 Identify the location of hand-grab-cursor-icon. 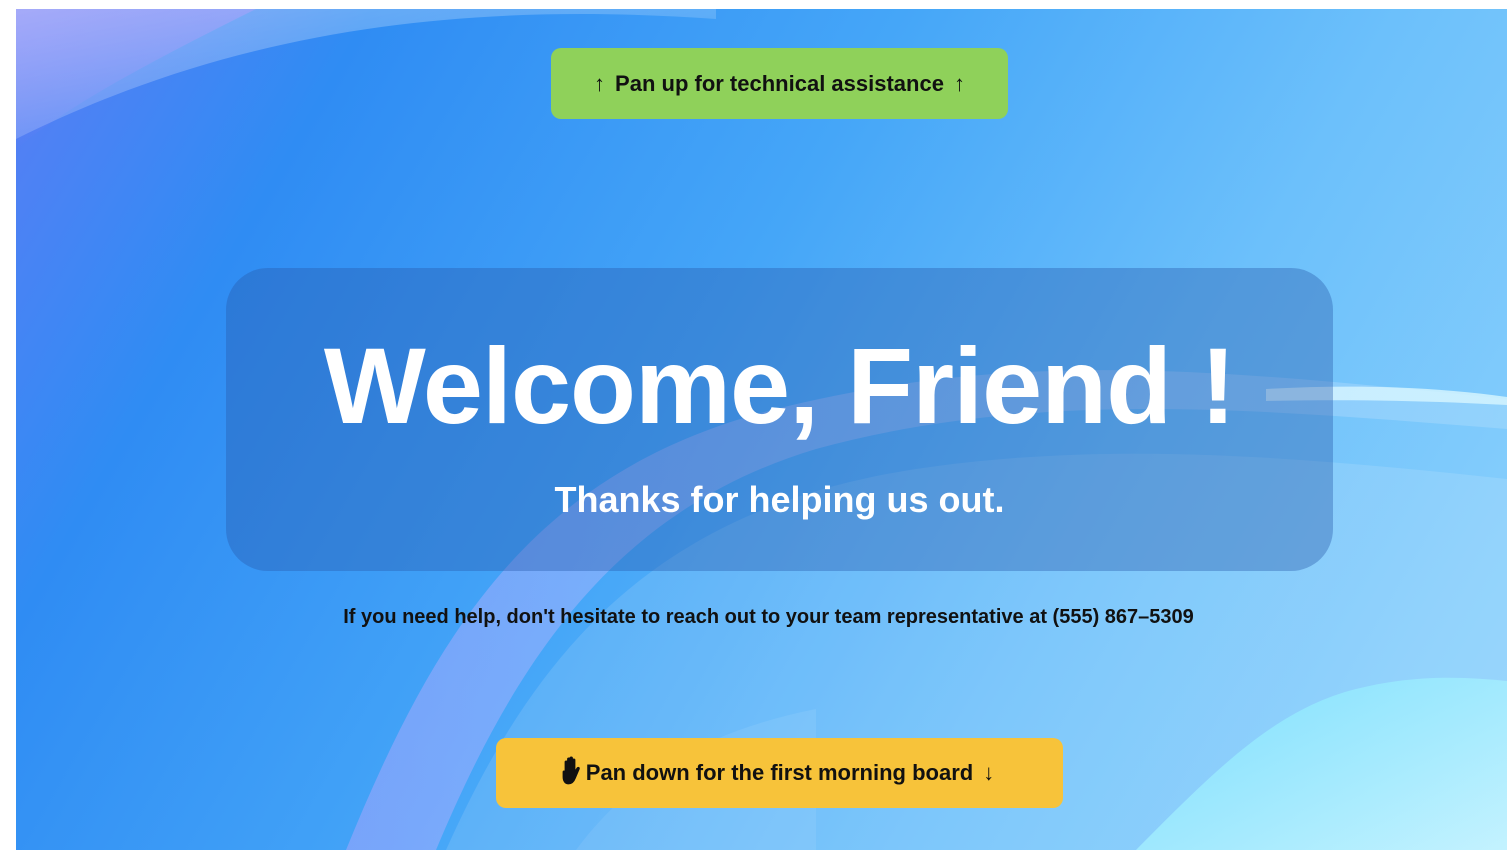
(571, 770).